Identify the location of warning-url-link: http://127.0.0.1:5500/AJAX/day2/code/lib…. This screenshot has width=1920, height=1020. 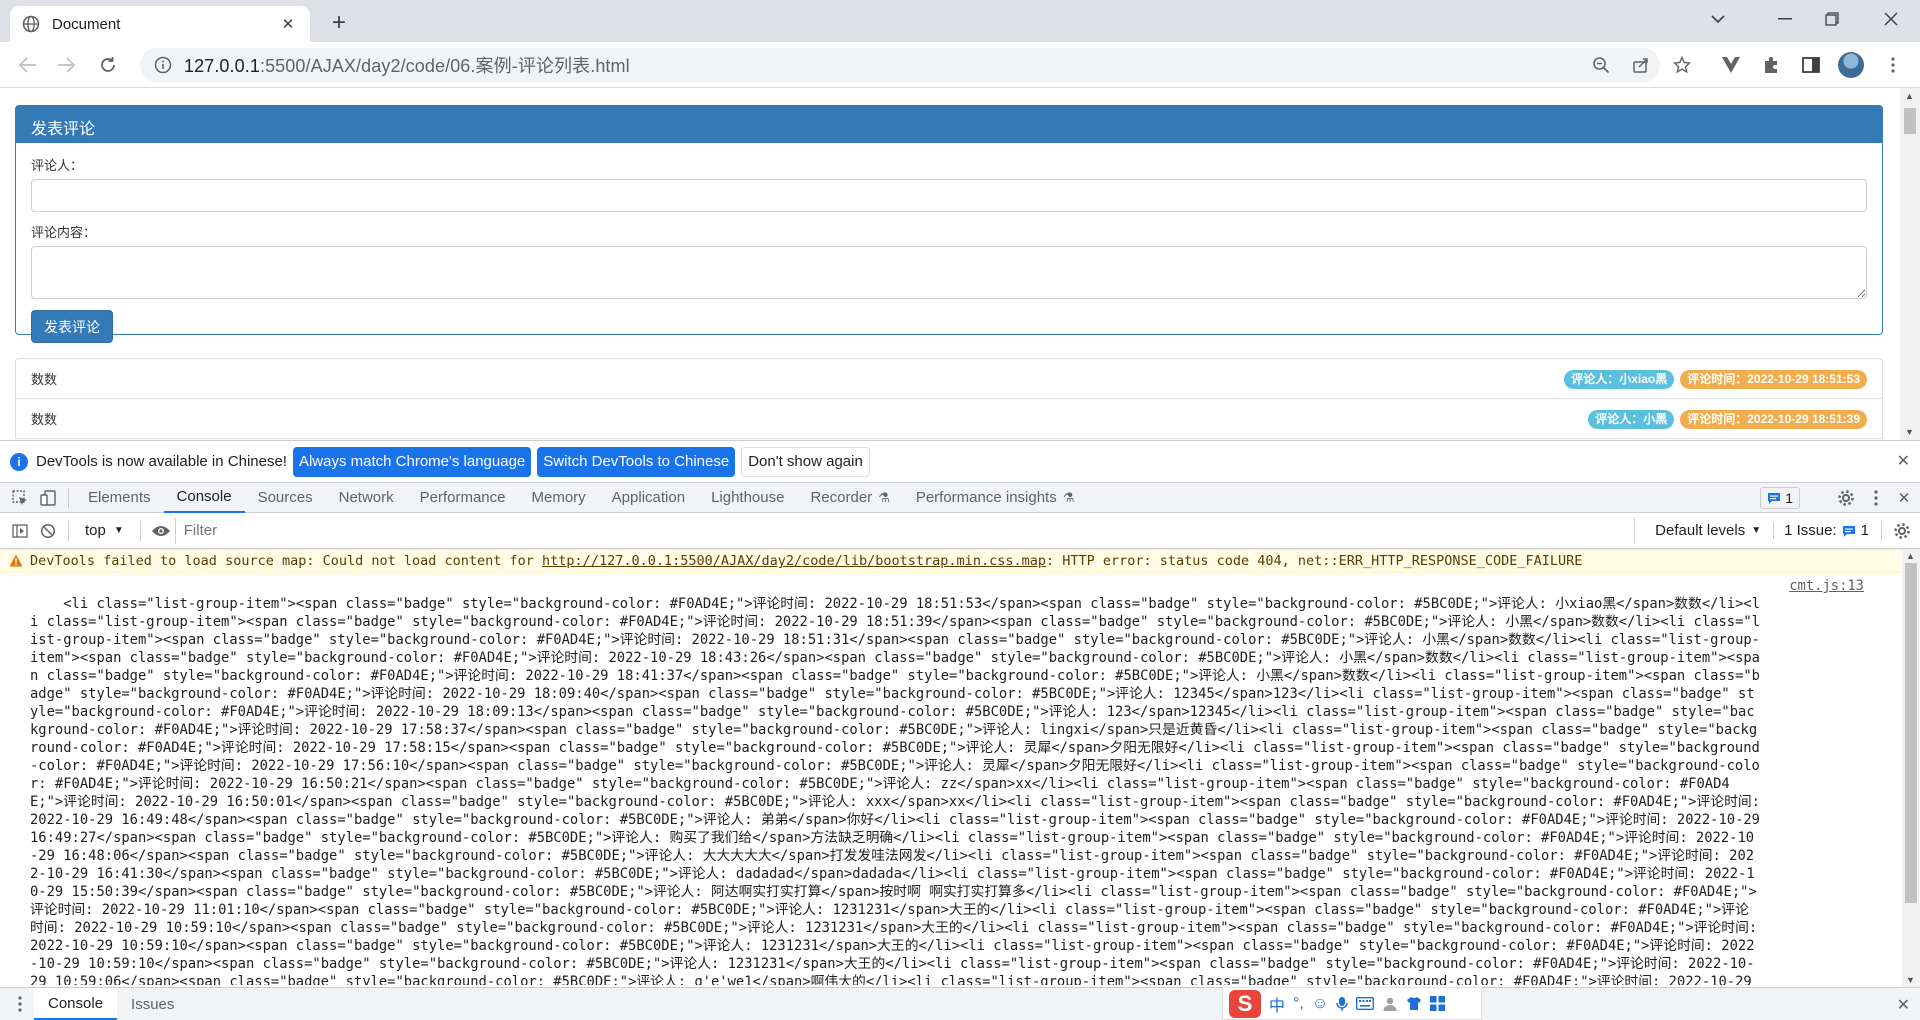
(794, 561).